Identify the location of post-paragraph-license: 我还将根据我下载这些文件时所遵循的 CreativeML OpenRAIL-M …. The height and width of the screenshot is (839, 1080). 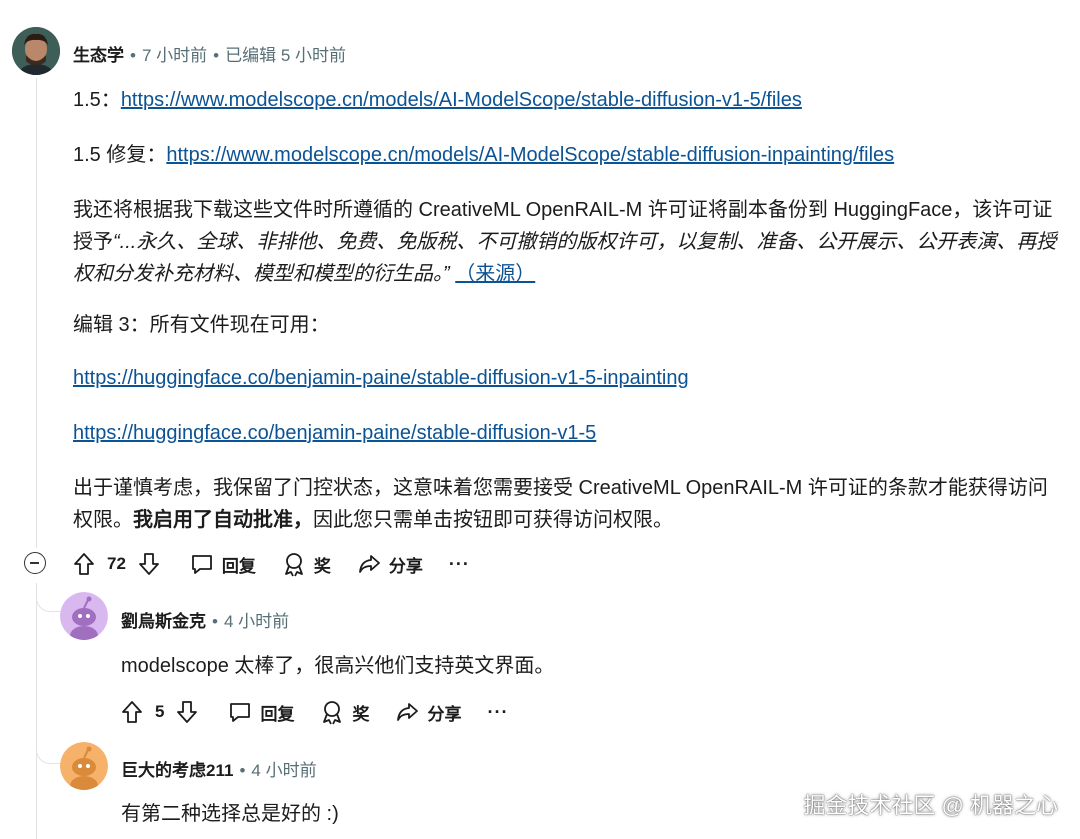
(568, 242).